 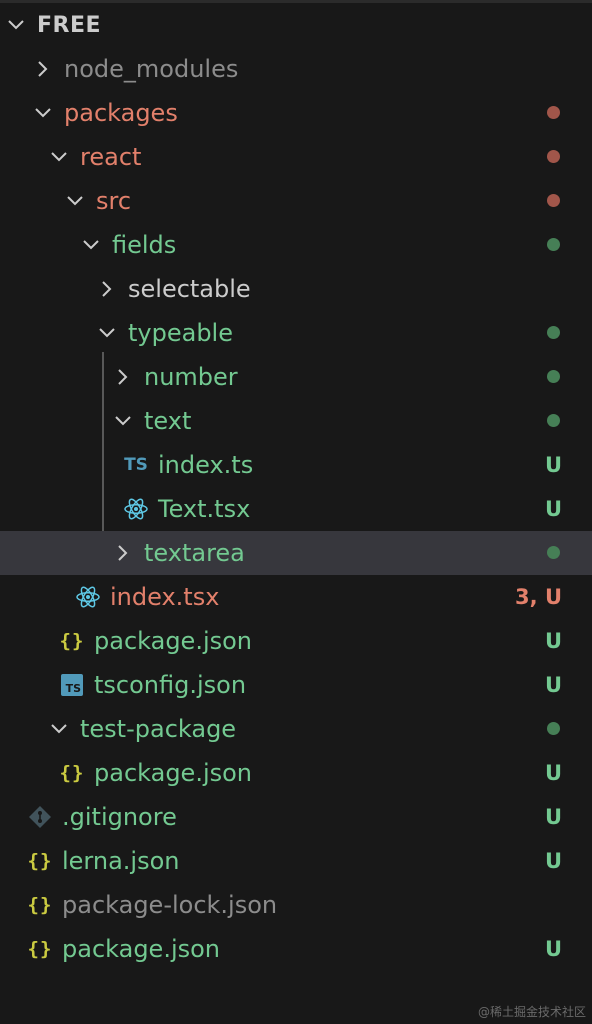 I want to click on file-package-lock-json: {} package-lock.json, so click(x=296, y=905).